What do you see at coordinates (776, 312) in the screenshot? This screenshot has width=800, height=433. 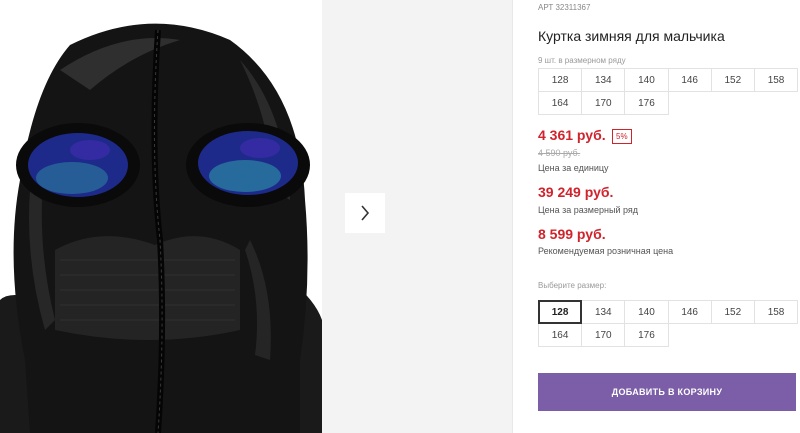 I see `size-option-158: 158` at bounding box center [776, 312].